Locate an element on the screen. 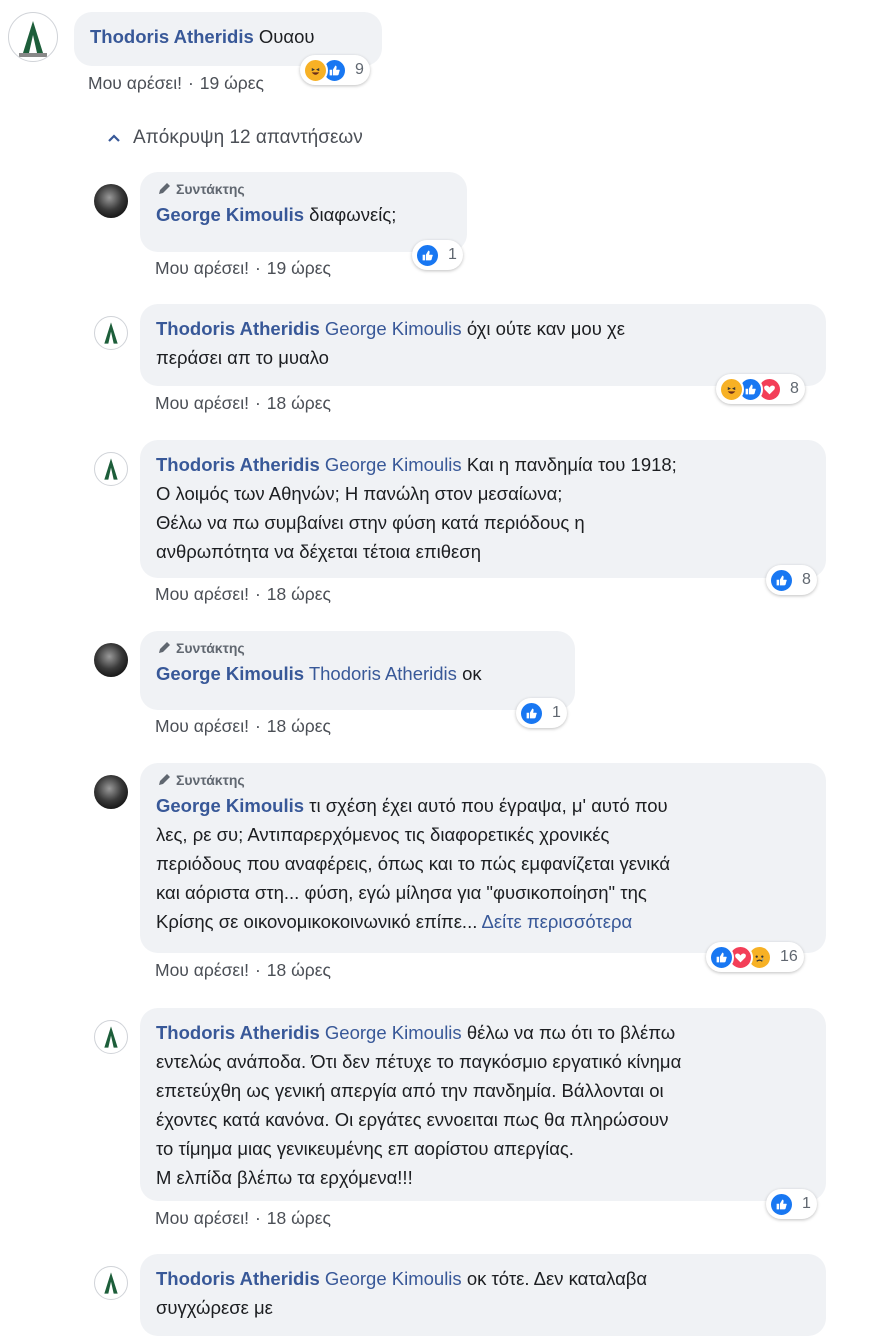  comment-text: όχι ούτε καν μου χε is located at coordinates (545, 328).